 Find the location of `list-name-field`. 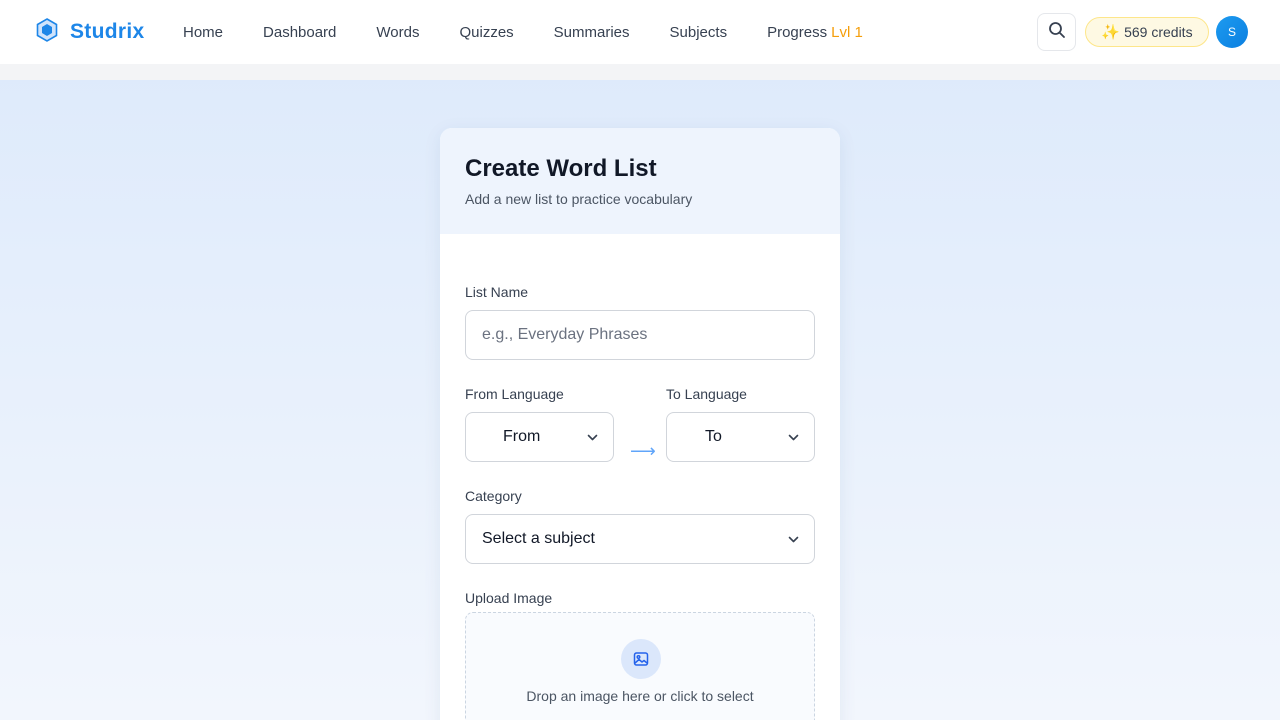

list-name-field is located at coordinates (640, 335).